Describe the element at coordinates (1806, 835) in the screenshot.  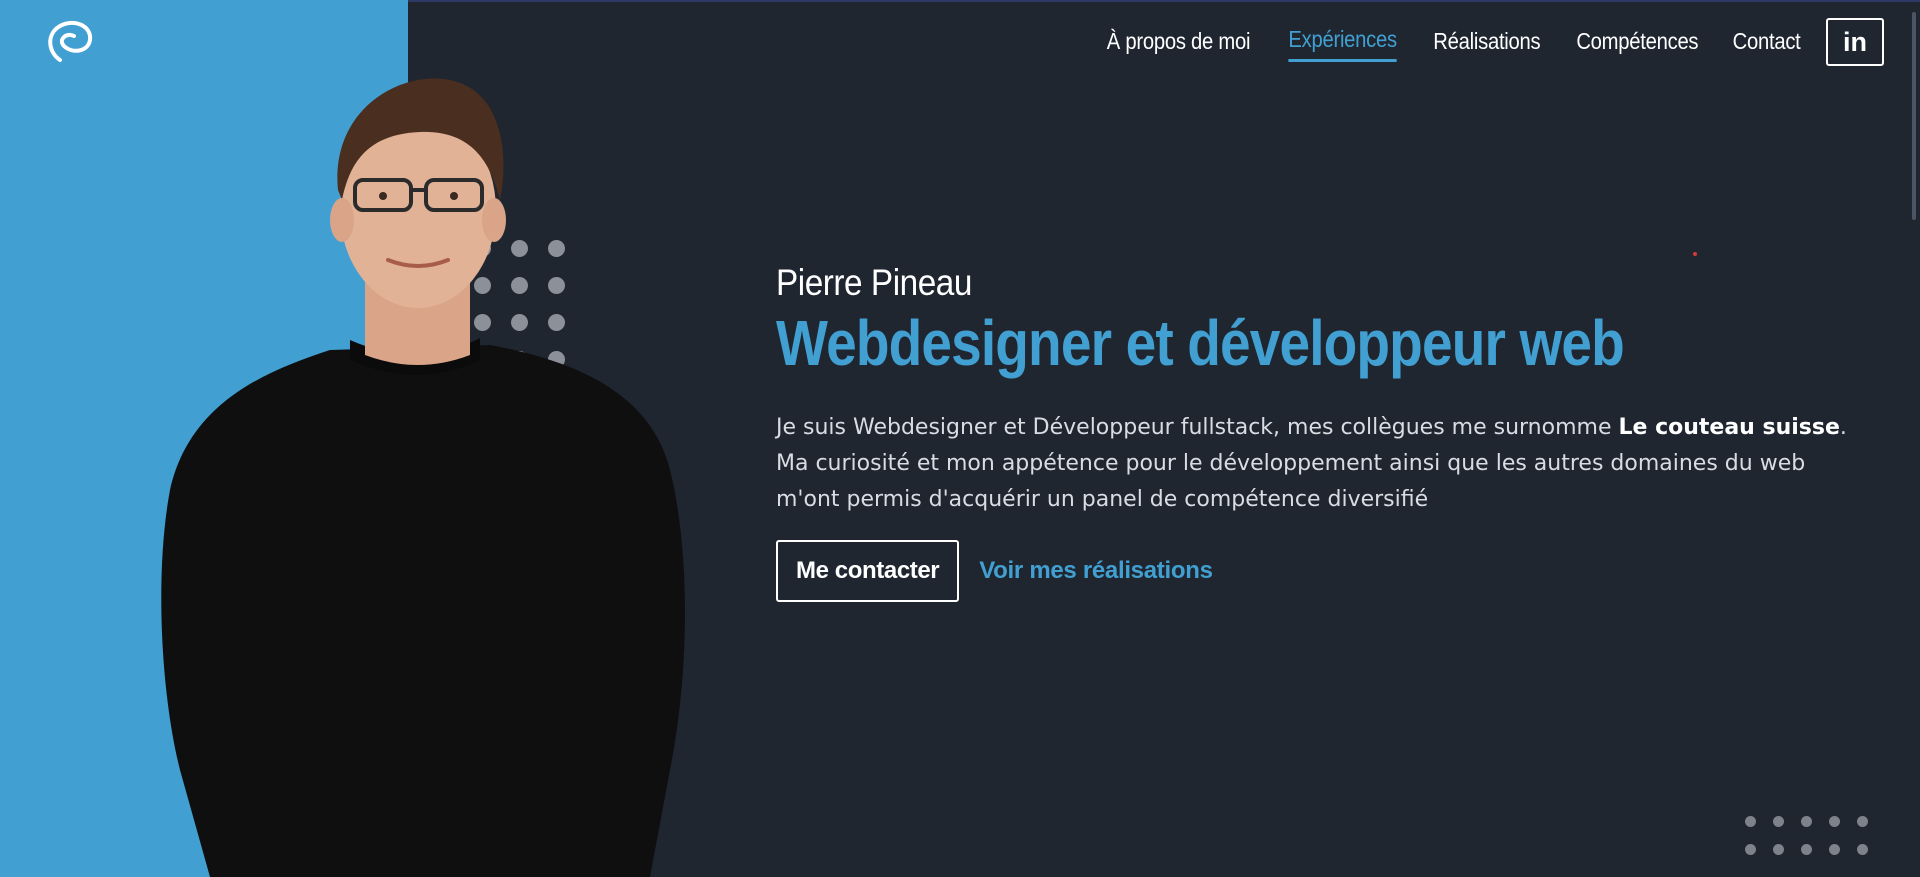
I see `decorative-dot-grid-bottom` at that location.